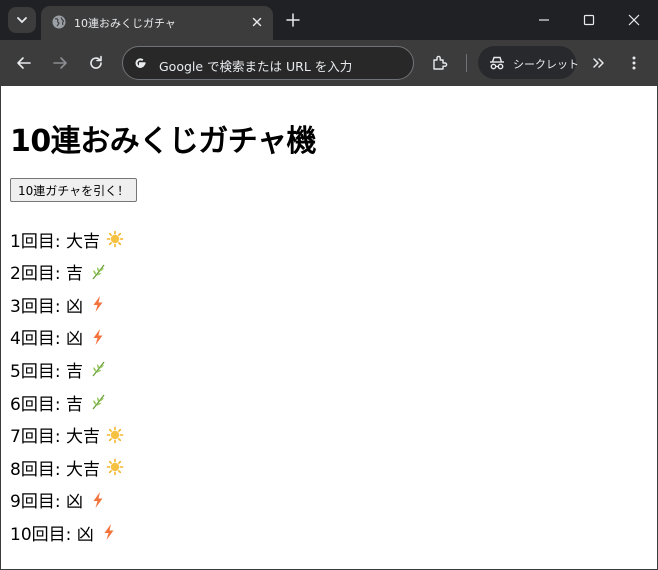  Describe the element at coordinates (163, 141) in the screenshot. I see `page-title: 10連おみくじガチャ機` at that location.